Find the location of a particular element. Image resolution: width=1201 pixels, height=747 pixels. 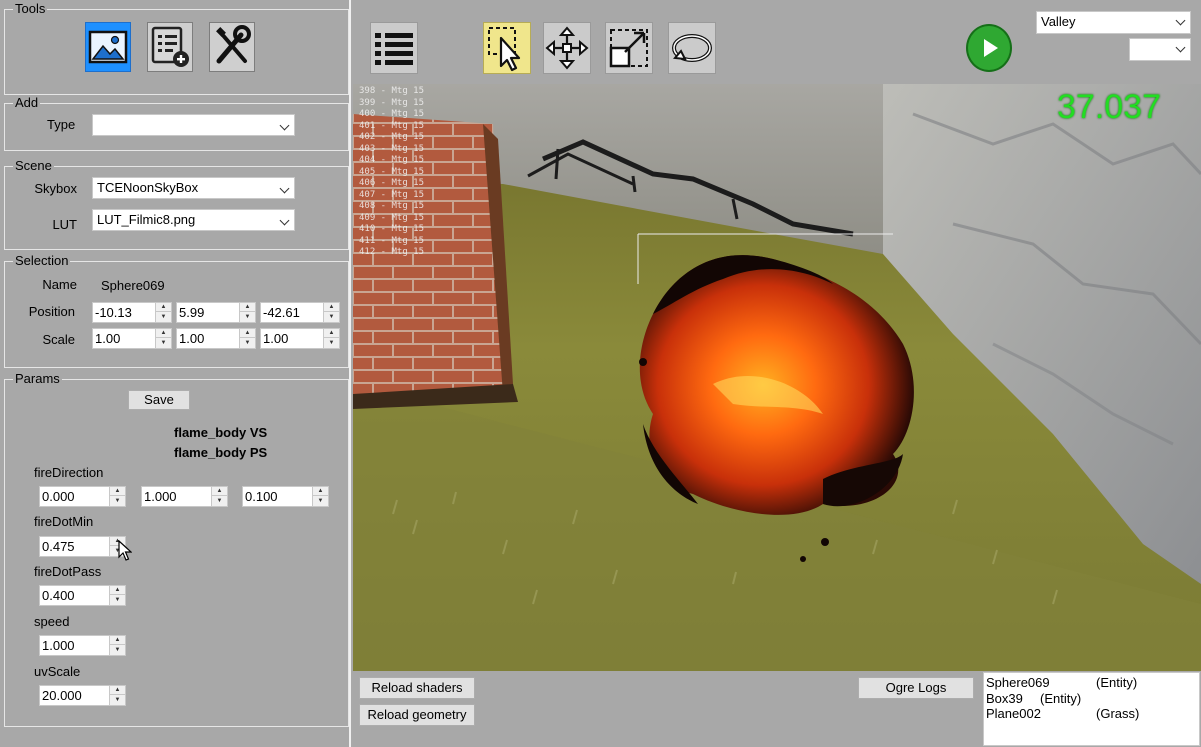

position-y-value: 5.99 is located at coordinates (192, 312).